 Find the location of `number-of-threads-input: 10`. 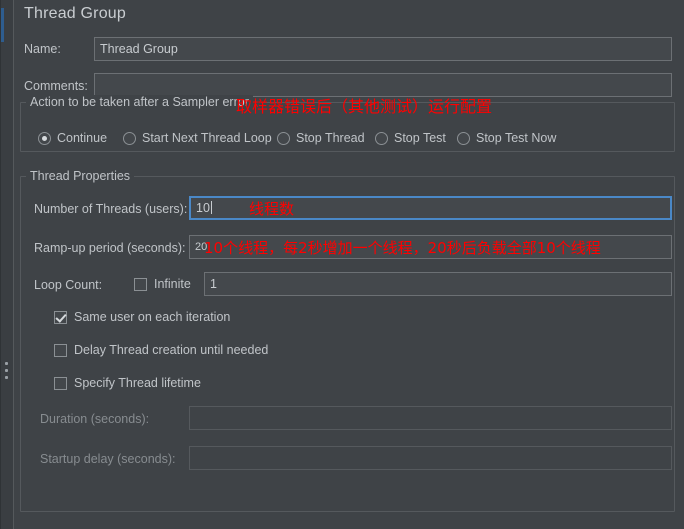

number-of-threads-input: 10 is located at coordinates (430, 208).